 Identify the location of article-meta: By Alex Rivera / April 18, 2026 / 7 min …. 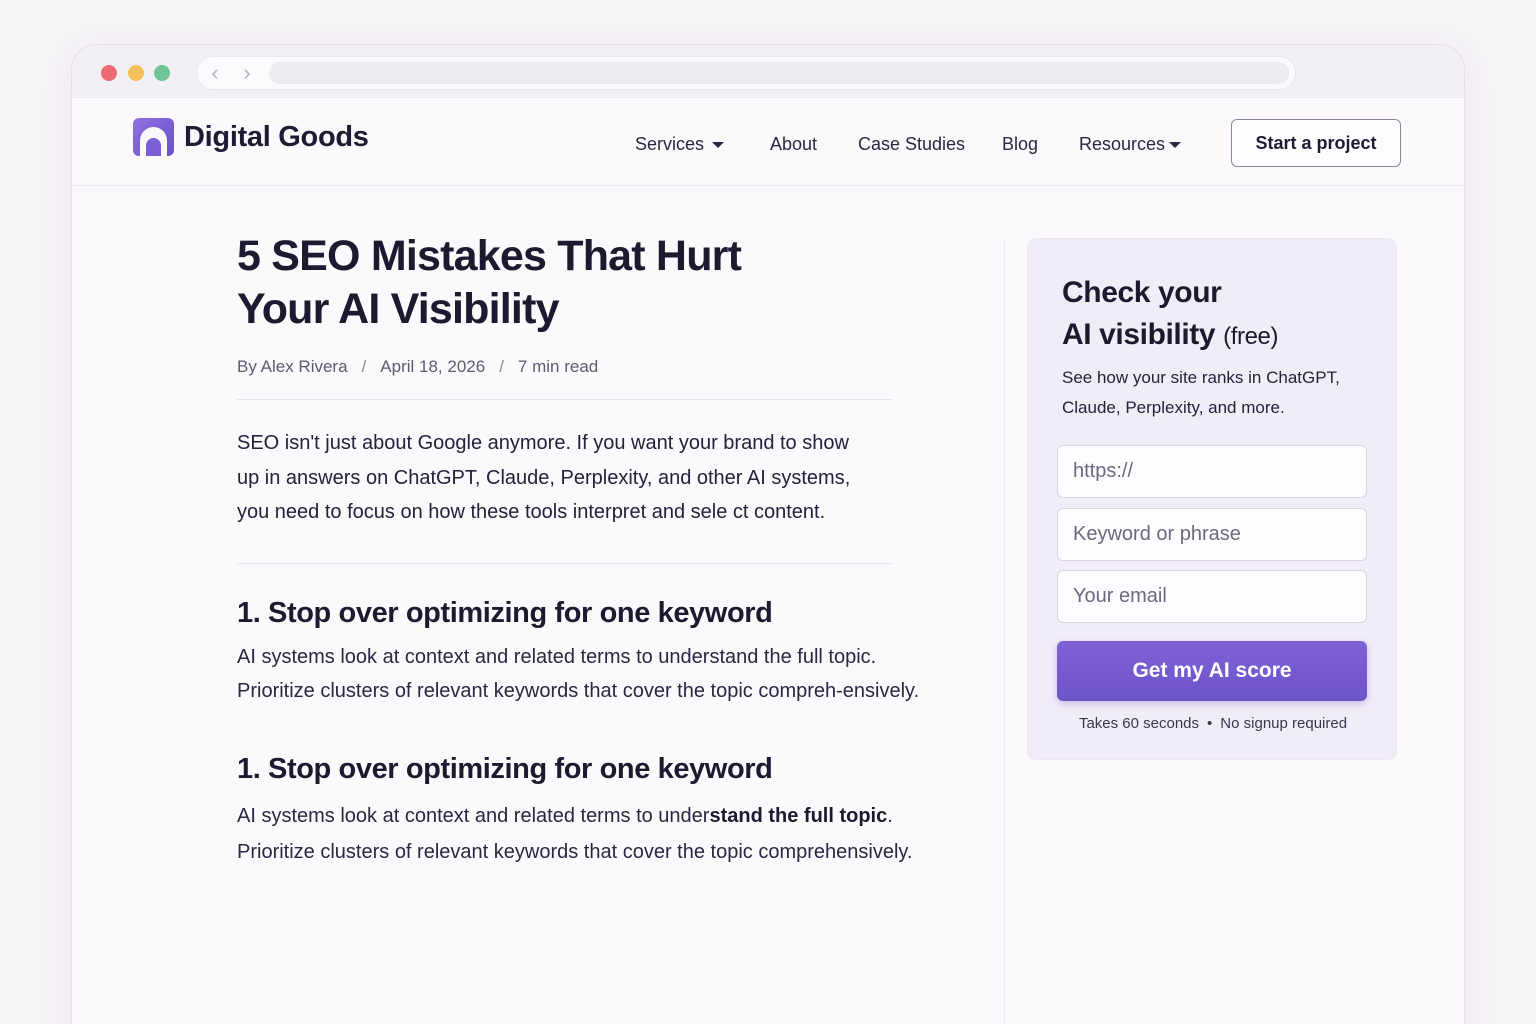
(587, 367).